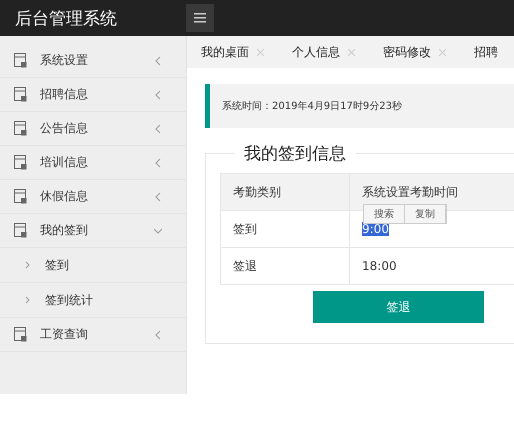 The width and height of the screenshot is (514, 435). Describe the element at coordinates (285, 229) in the screenshot. I see `table-cell: 签到` at that location.